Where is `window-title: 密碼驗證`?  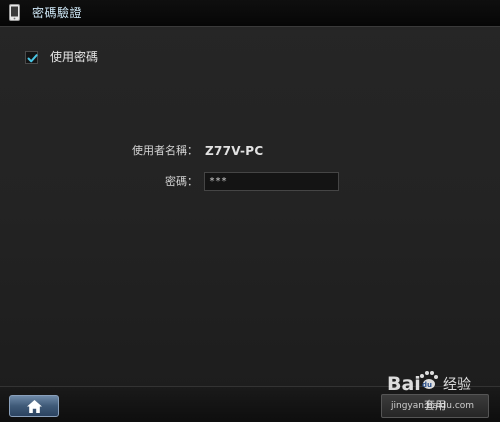
window-title: 密碼驗證 is located at coordinates (57, 13).